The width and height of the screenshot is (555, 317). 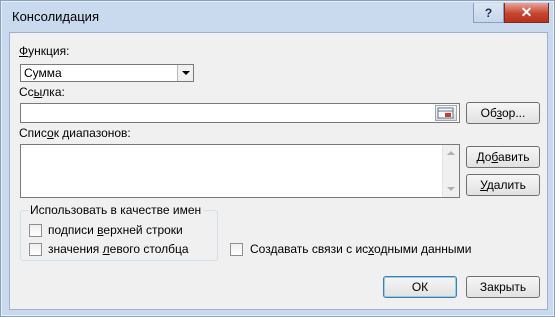 What do you see at coordinates (361, 249) in the screenshot?
I see `create-links-label: Создавать связи с исходными данными` at bounding box center [361, 249].